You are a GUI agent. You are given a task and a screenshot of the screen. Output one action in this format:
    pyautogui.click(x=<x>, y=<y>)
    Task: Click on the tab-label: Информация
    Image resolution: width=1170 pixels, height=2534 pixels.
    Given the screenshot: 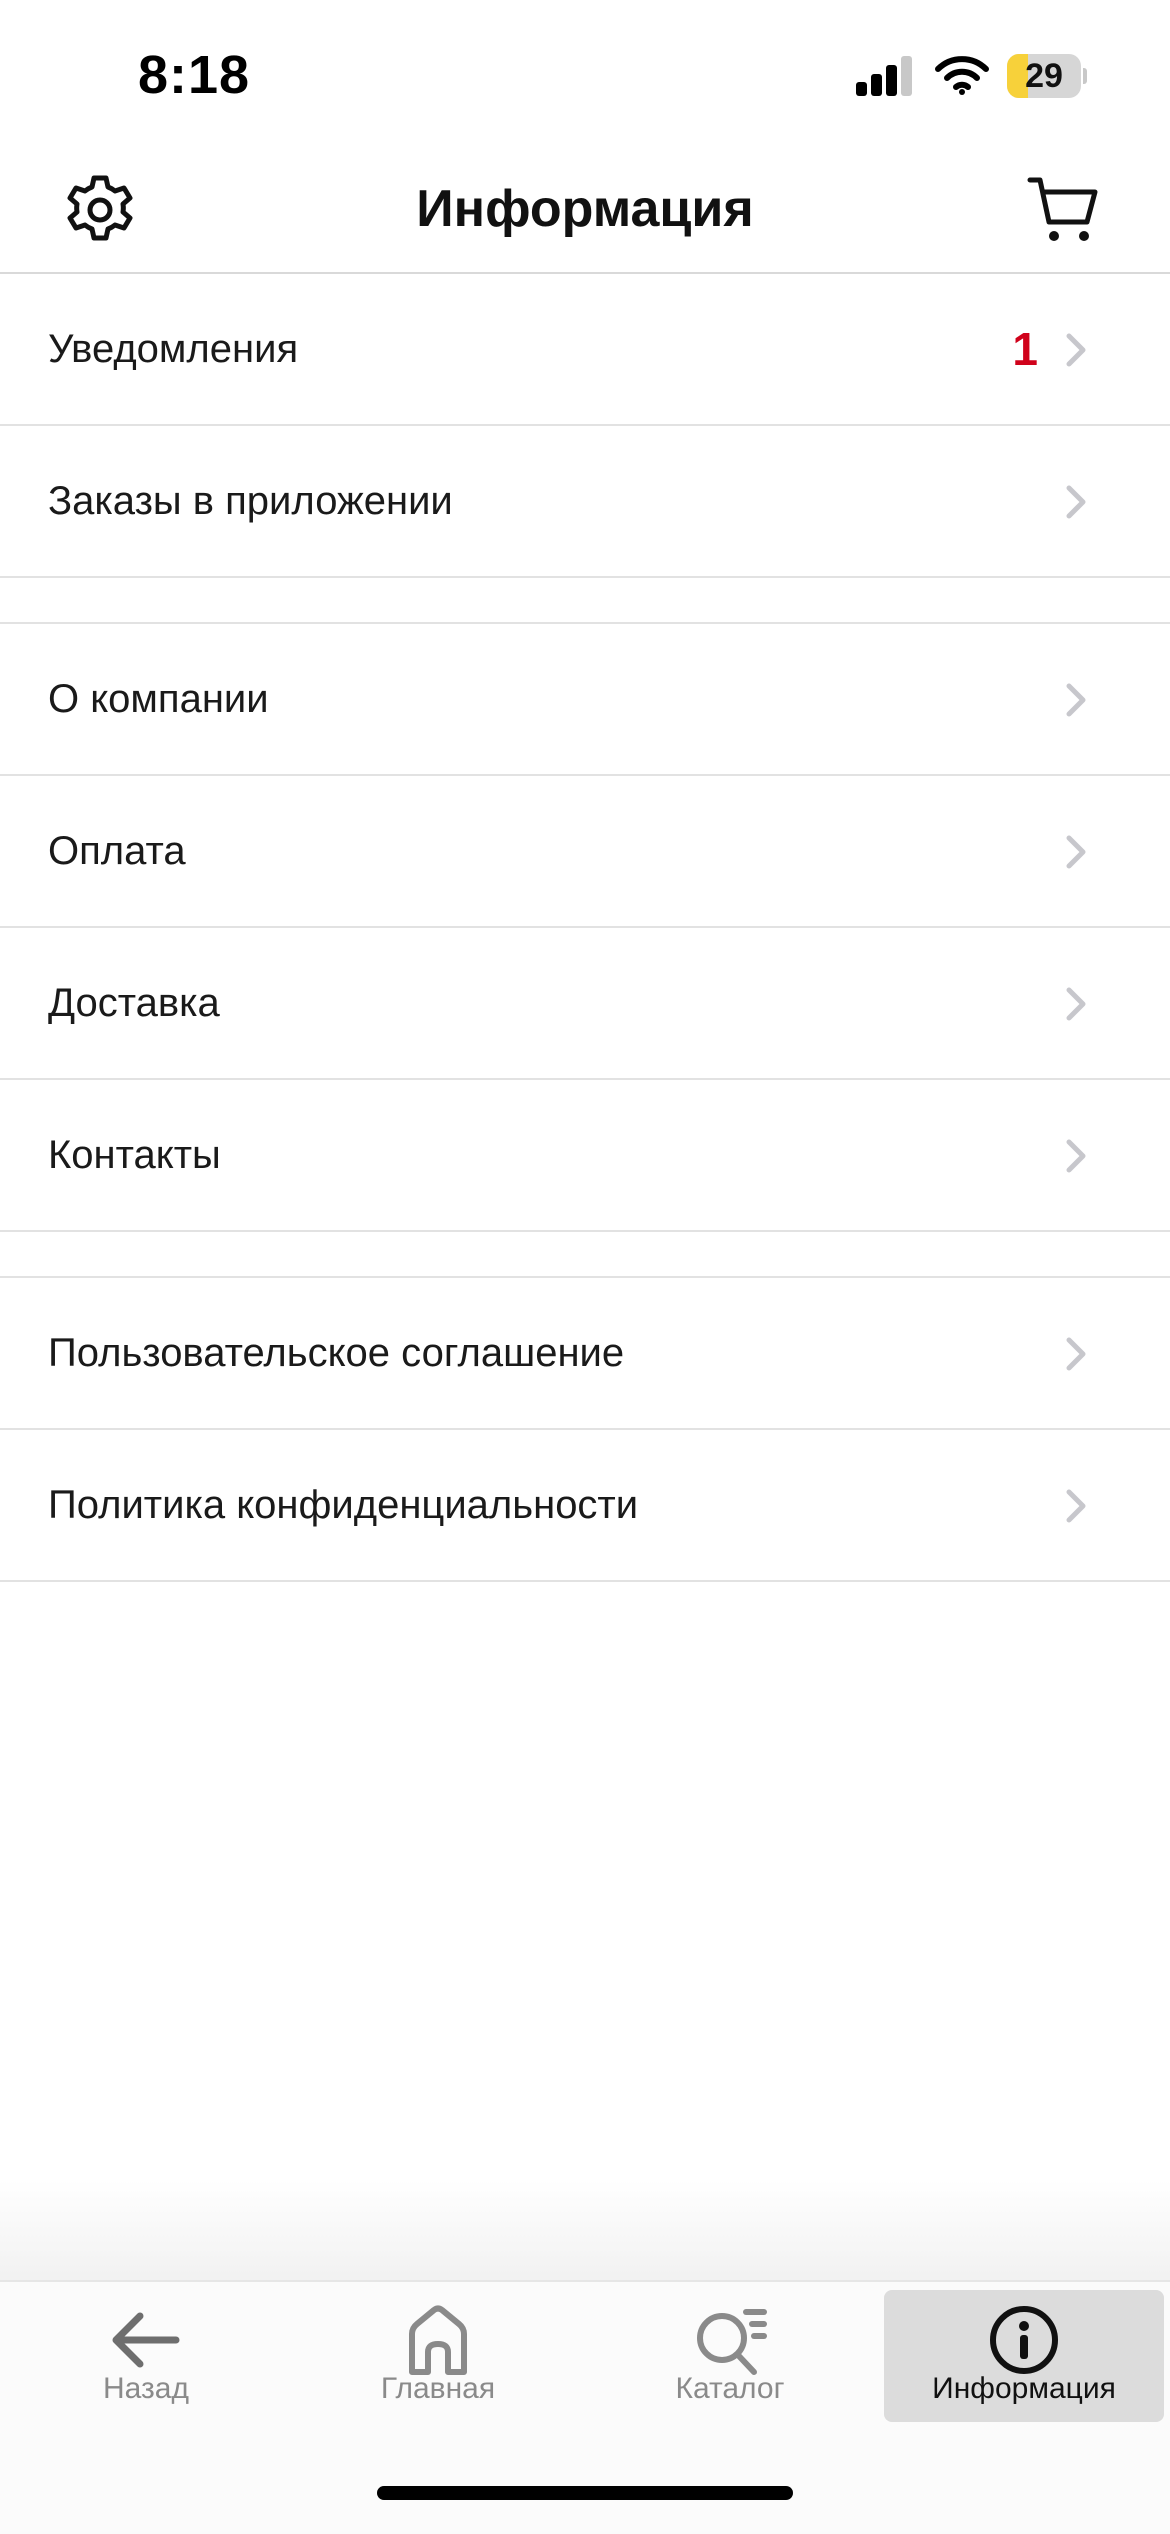 What is the action you would take?
    pyautogui.click(x=1024, y=2388)
    